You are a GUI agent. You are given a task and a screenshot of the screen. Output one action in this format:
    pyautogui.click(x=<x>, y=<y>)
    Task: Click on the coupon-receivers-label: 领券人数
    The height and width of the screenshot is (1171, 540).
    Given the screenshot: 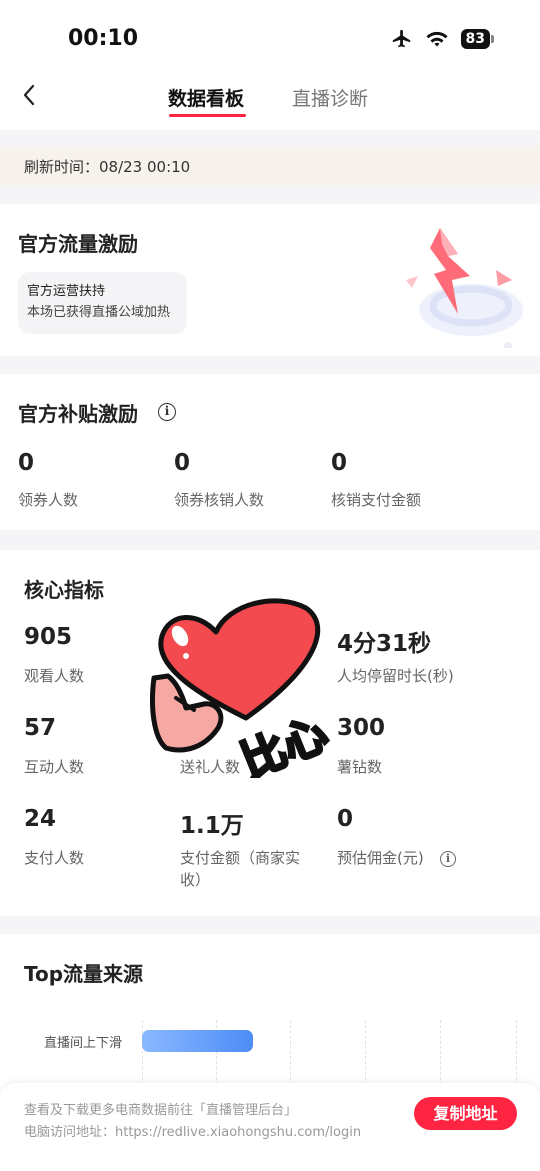 What is the action you would take?
    pyautogui.click(x=48, y=500)
    